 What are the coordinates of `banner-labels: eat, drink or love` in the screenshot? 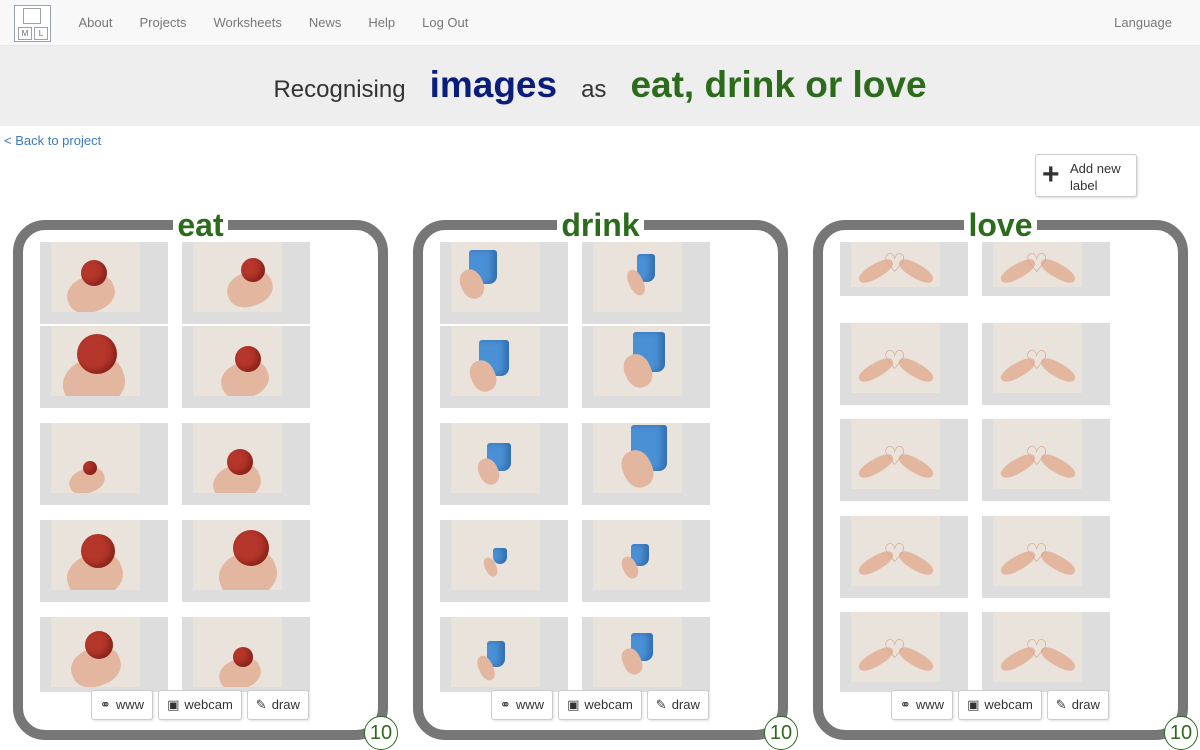 It's located at (778, 84).